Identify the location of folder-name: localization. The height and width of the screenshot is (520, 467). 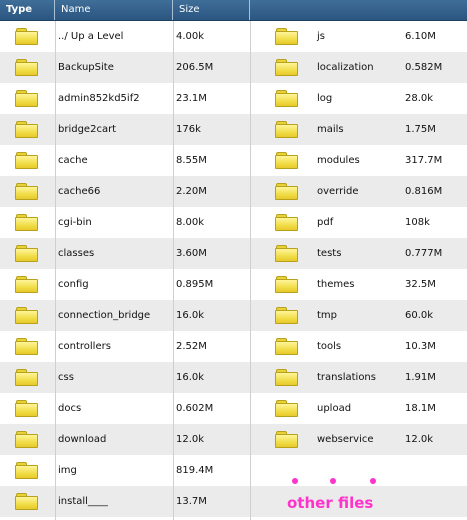
(345, 67).